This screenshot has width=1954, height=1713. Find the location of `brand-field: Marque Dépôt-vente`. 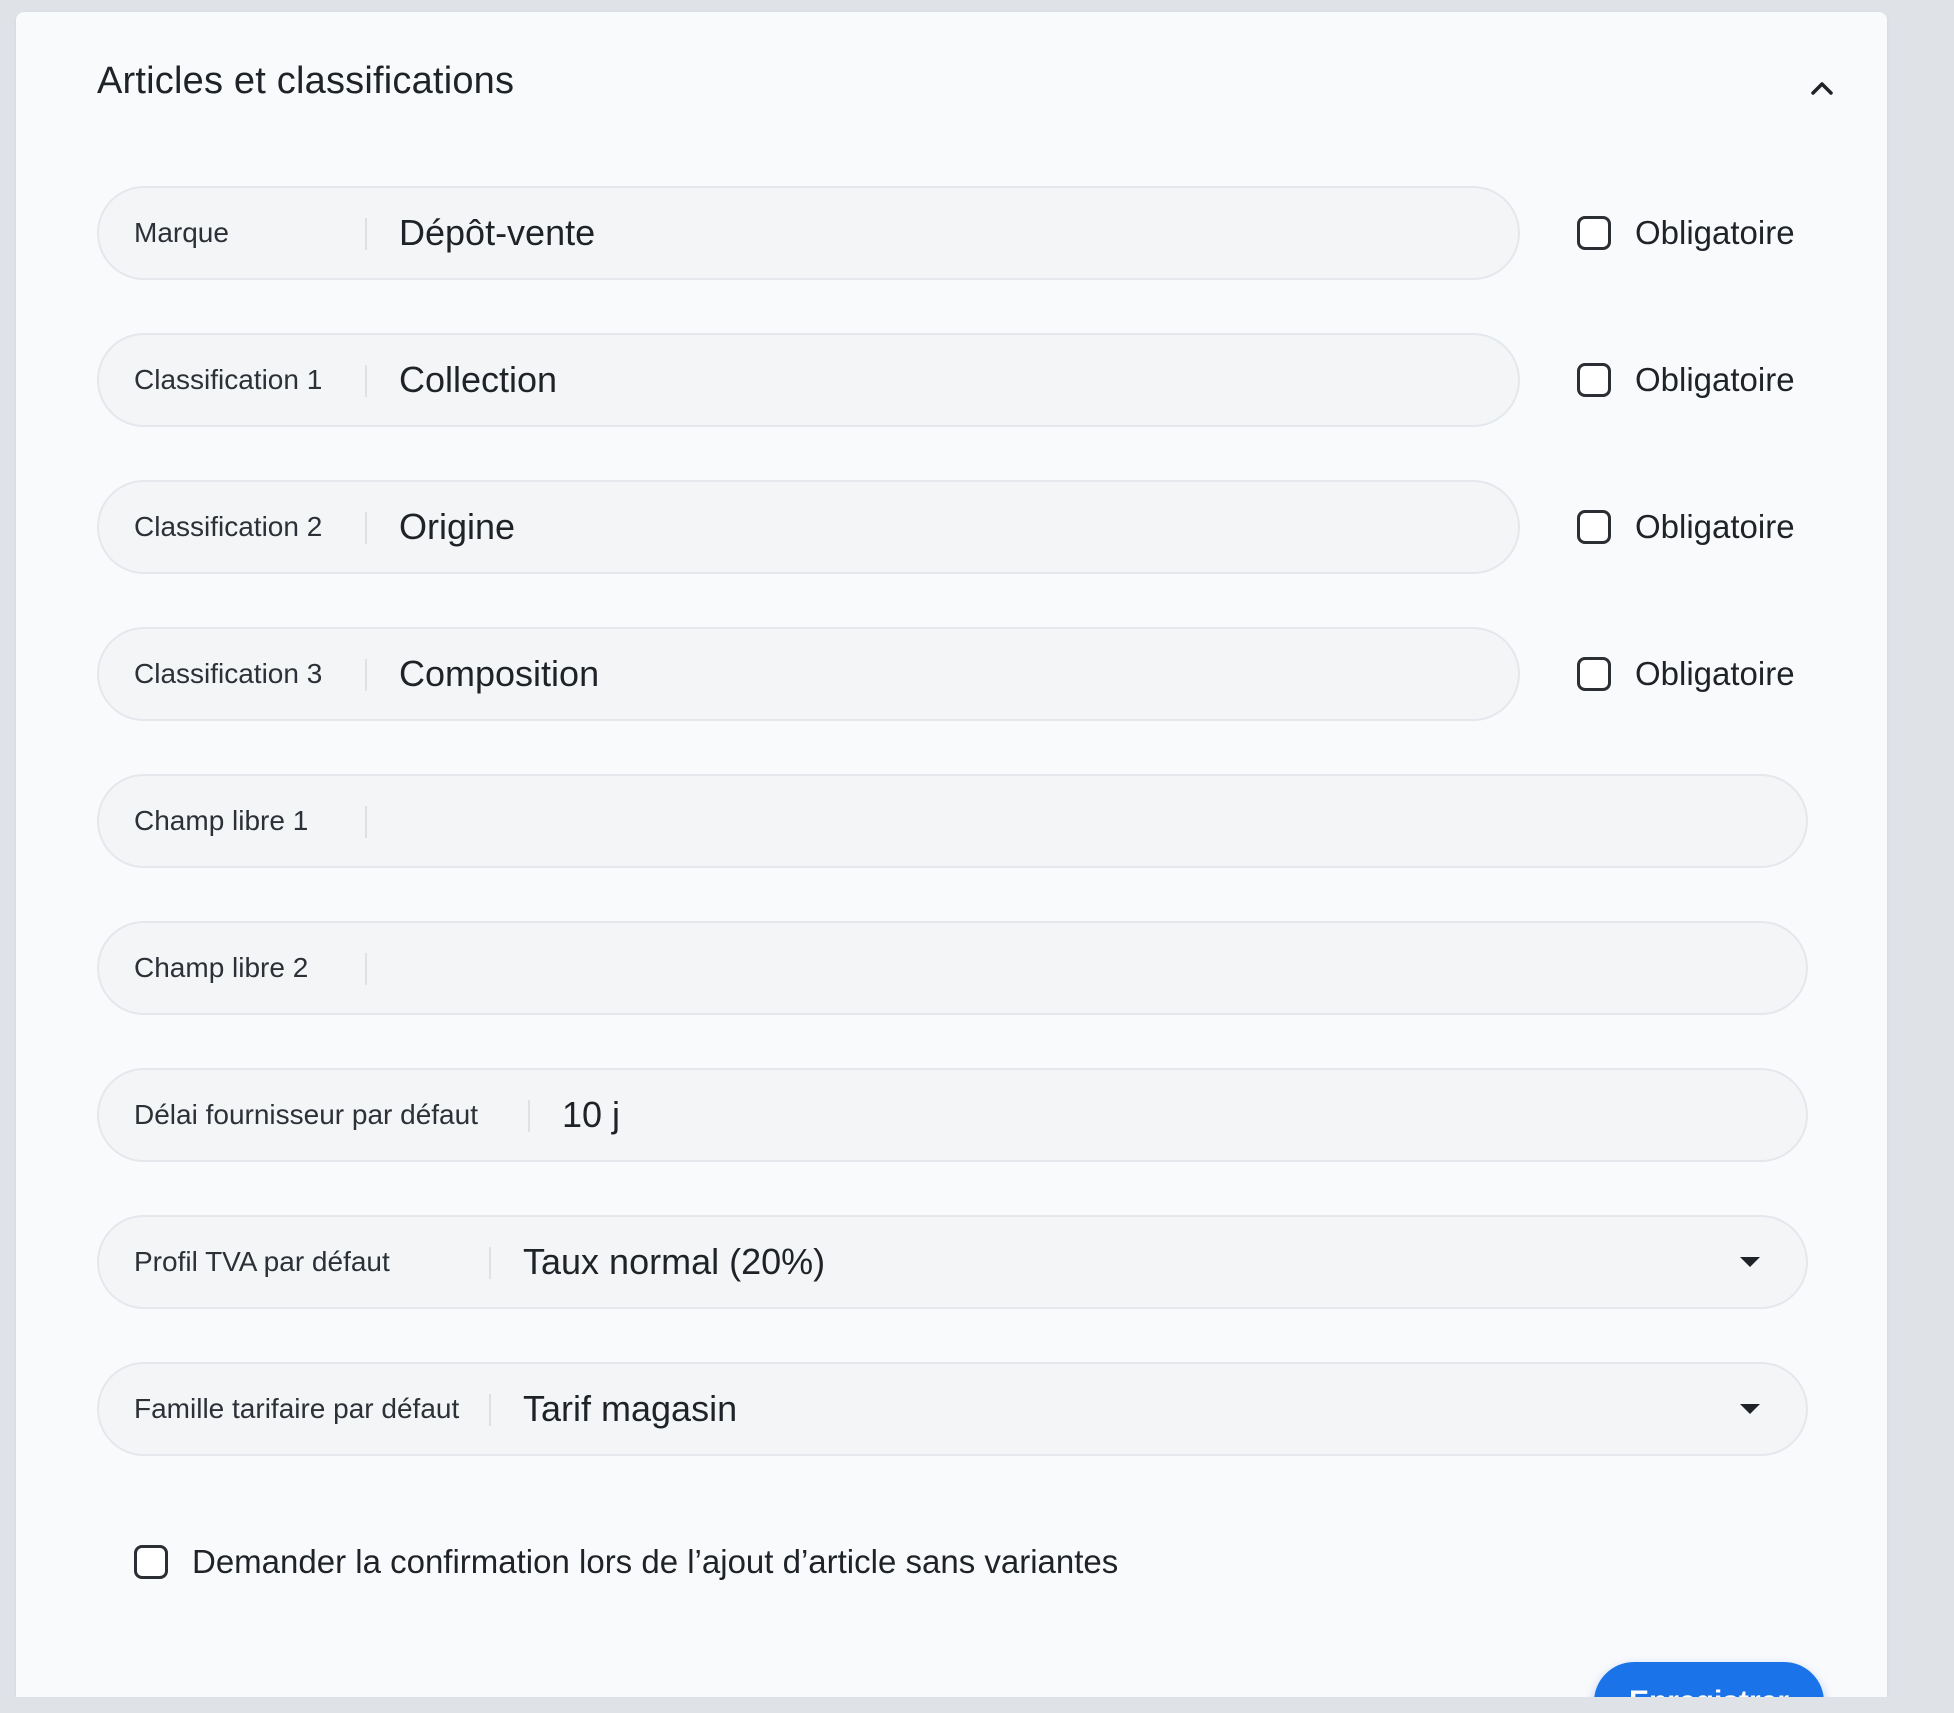

brand-field: Marque Dépôt-vente is located at coordinates (808, 233).